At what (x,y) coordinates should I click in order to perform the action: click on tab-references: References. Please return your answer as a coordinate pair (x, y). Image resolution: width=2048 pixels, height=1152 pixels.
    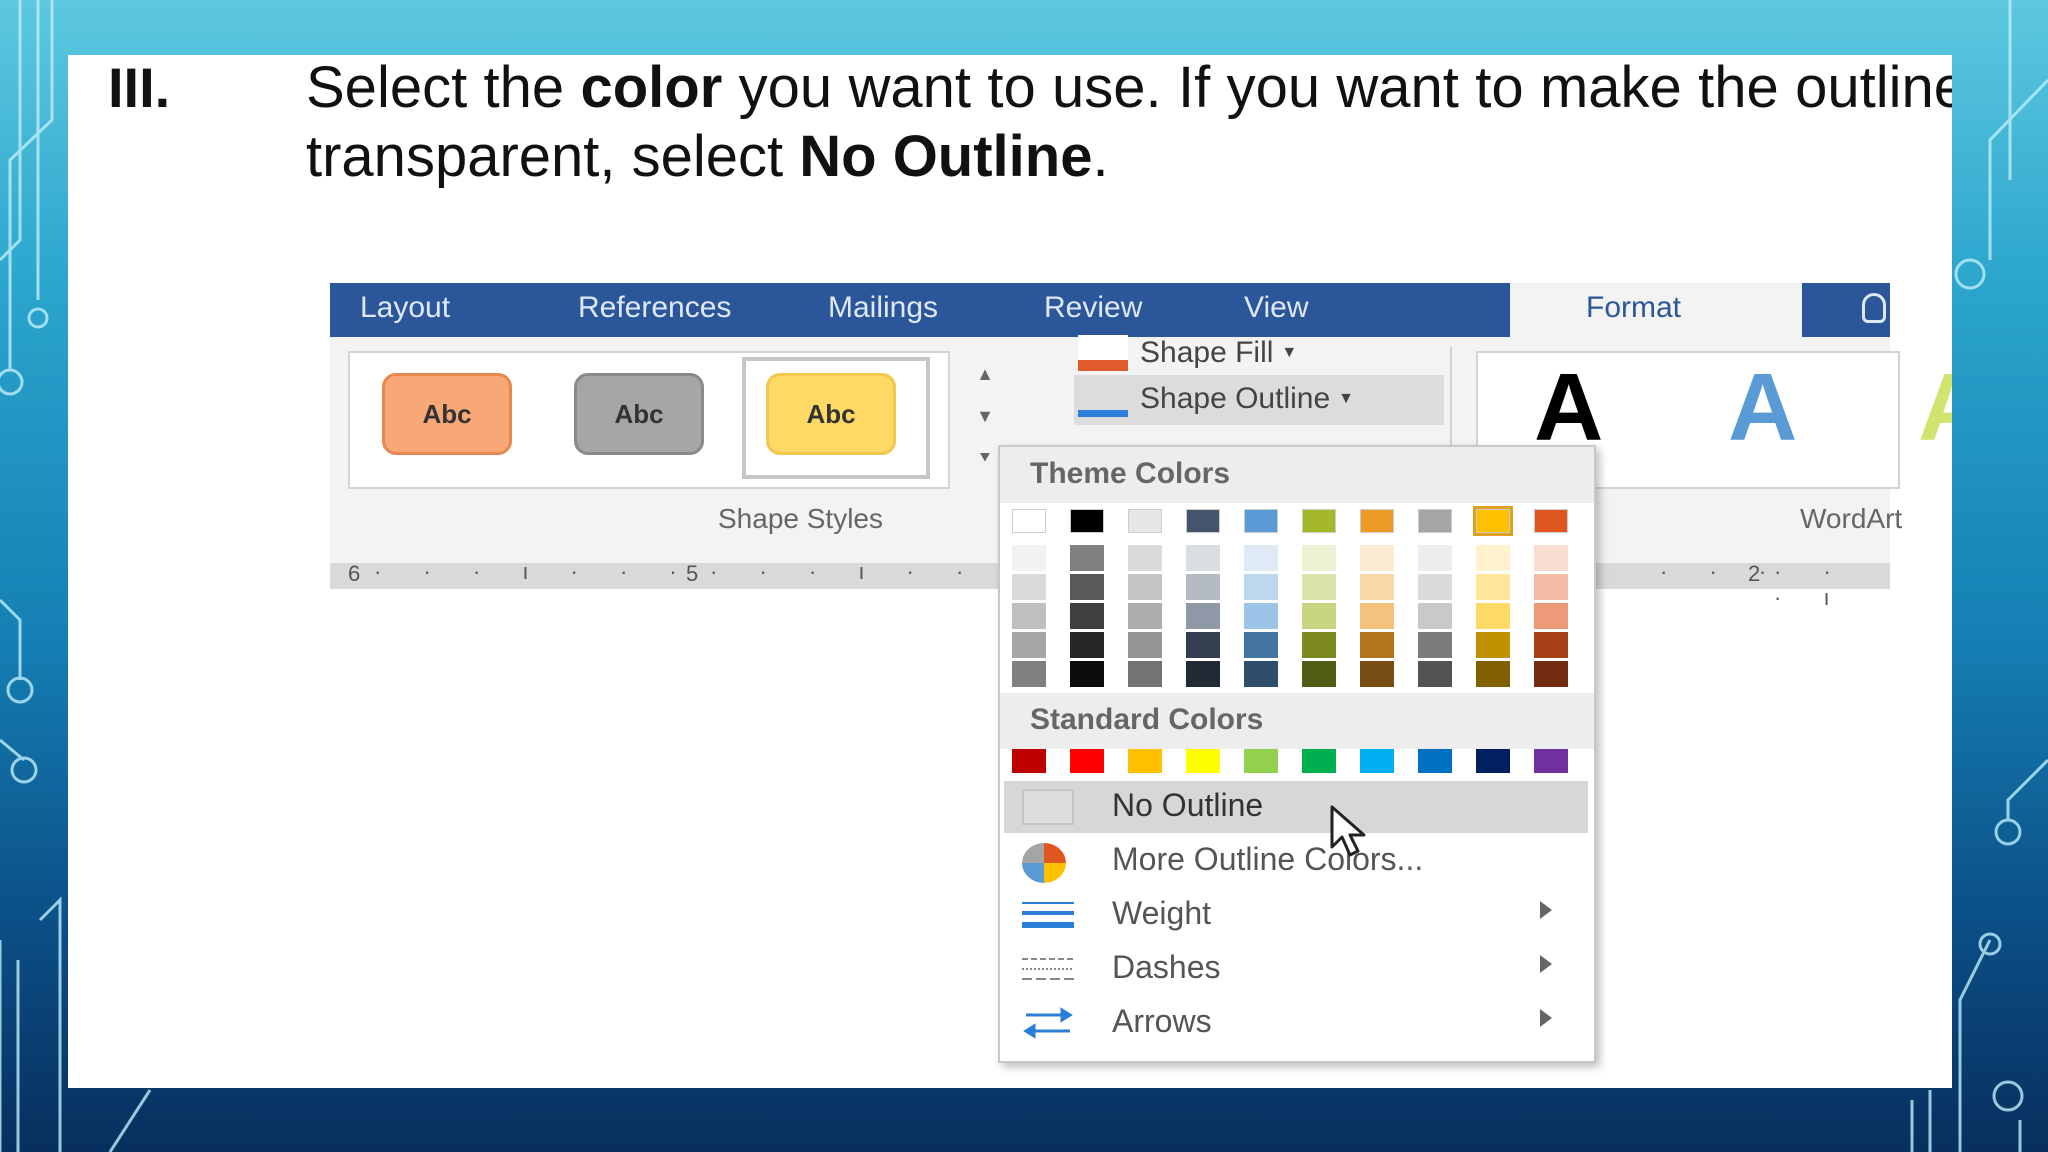
    Looking at the image, I should click on (654, 308).